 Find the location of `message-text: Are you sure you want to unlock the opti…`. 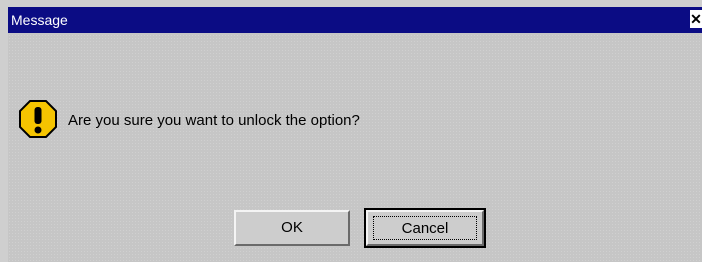

message-text: Are you sure you want to unlock the opti… is located at coordinates (214, 120).